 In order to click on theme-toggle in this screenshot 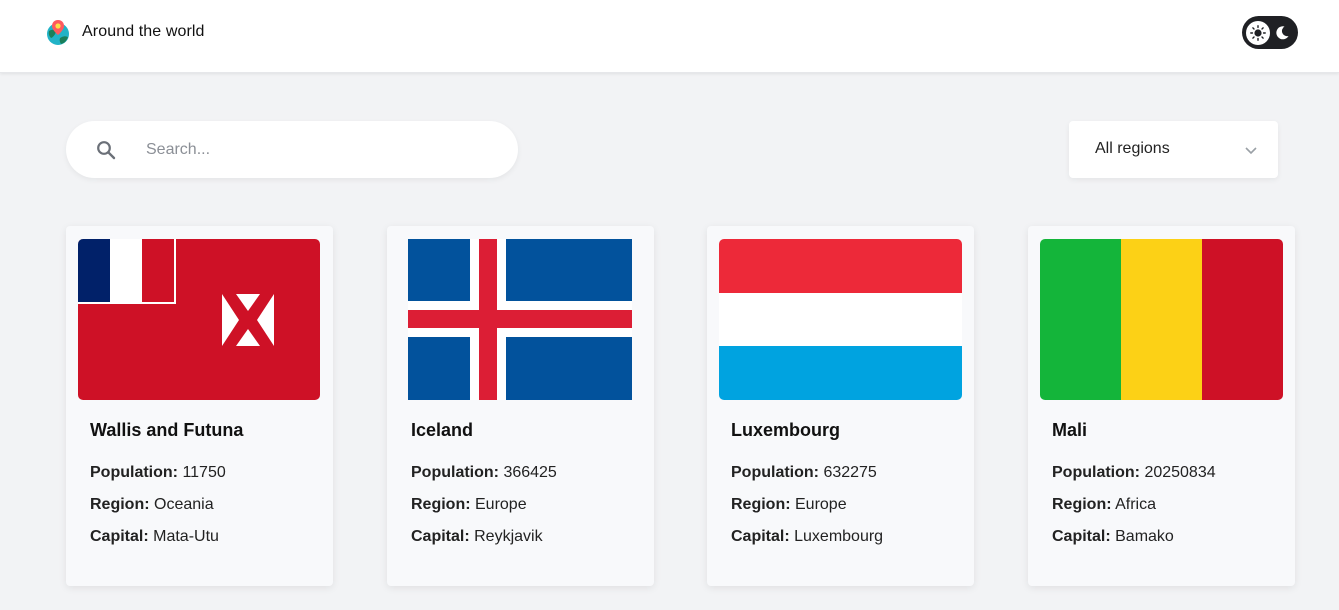, I will do `click(1270, 32)`.